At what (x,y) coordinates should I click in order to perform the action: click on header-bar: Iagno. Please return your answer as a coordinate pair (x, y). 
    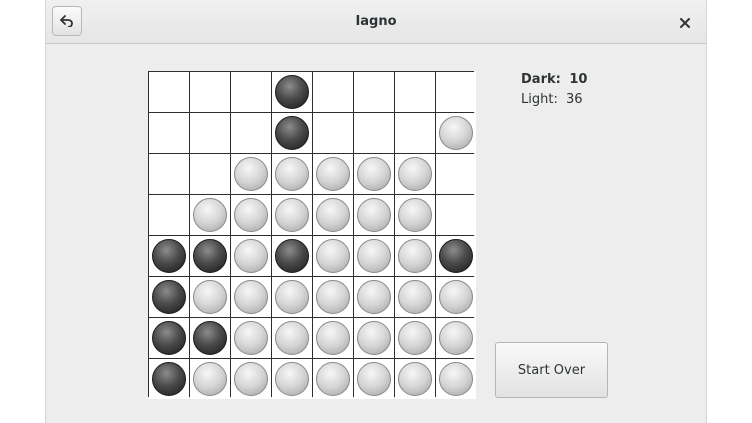
    Looking at the image, I should click on (376, 22).